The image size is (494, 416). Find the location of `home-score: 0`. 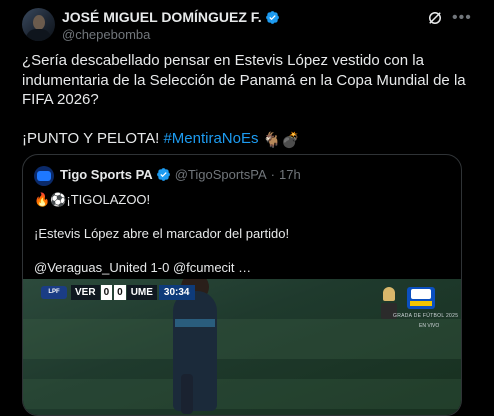

home-score: 0 is located at coordinates (106, 292).